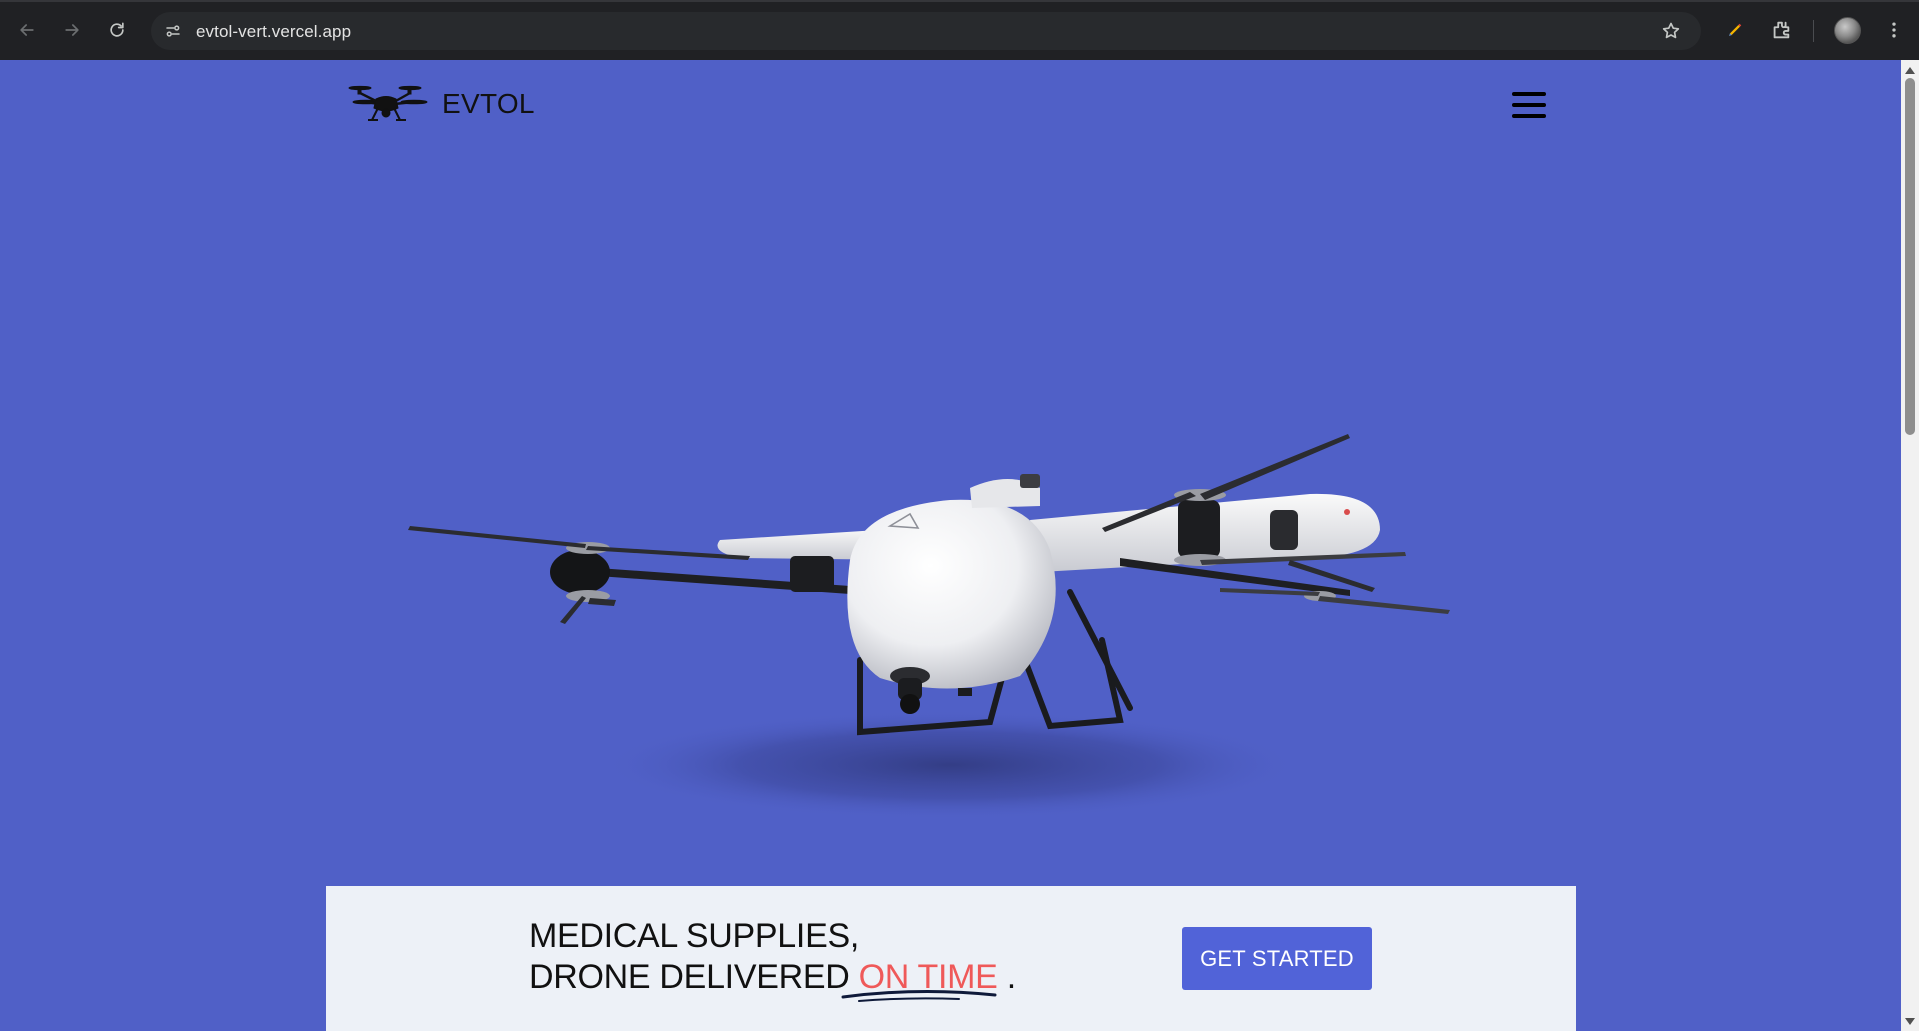 Image resolution: width=1919 pixels, height=1031 pixels. I want to click on hamburger-icon, so click(1529, 105).